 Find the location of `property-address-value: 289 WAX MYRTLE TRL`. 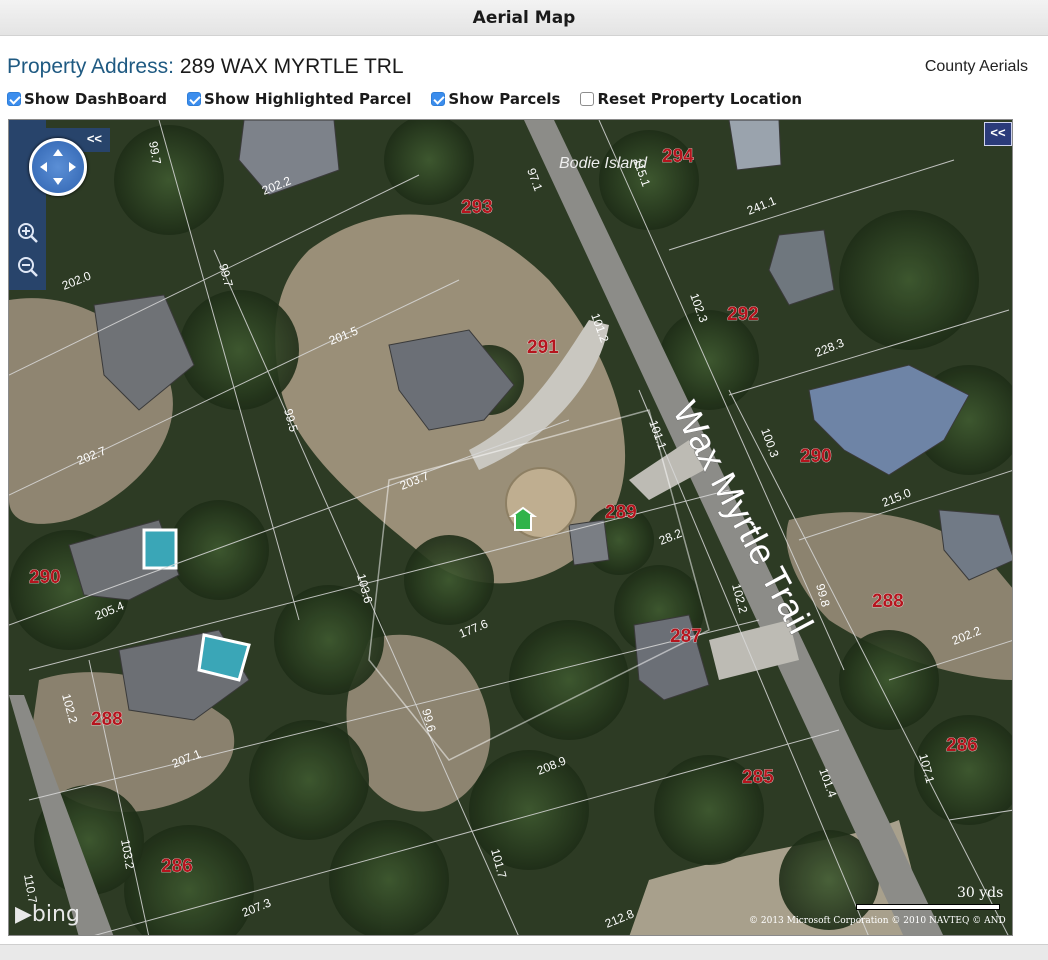

property-address-value: 289 WAX MYRTLE TRL is located at coordinates (291, 66).